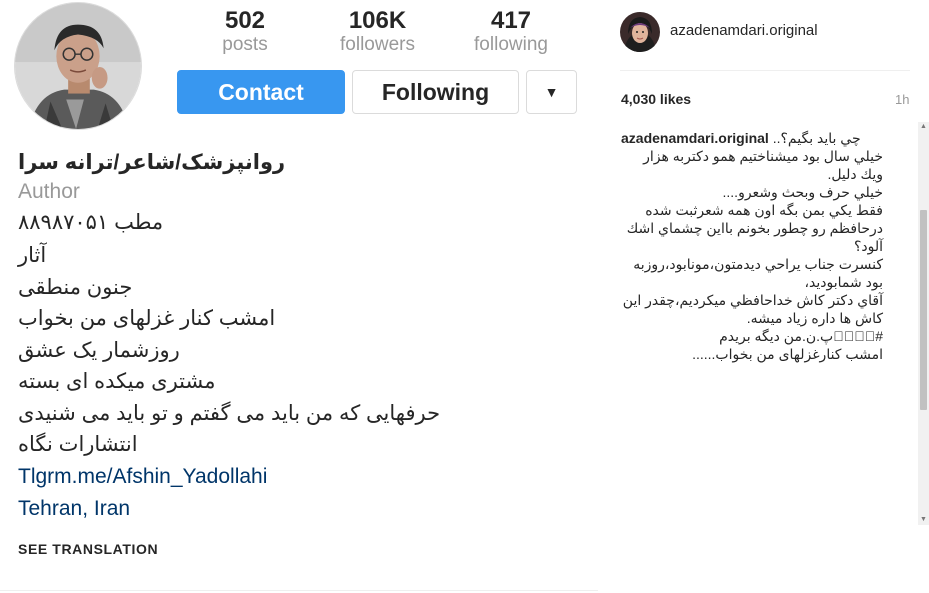 Image resolution: width=929 pixels, height=593 pixels. I want to click on profile-avatar, so click(78, 66).